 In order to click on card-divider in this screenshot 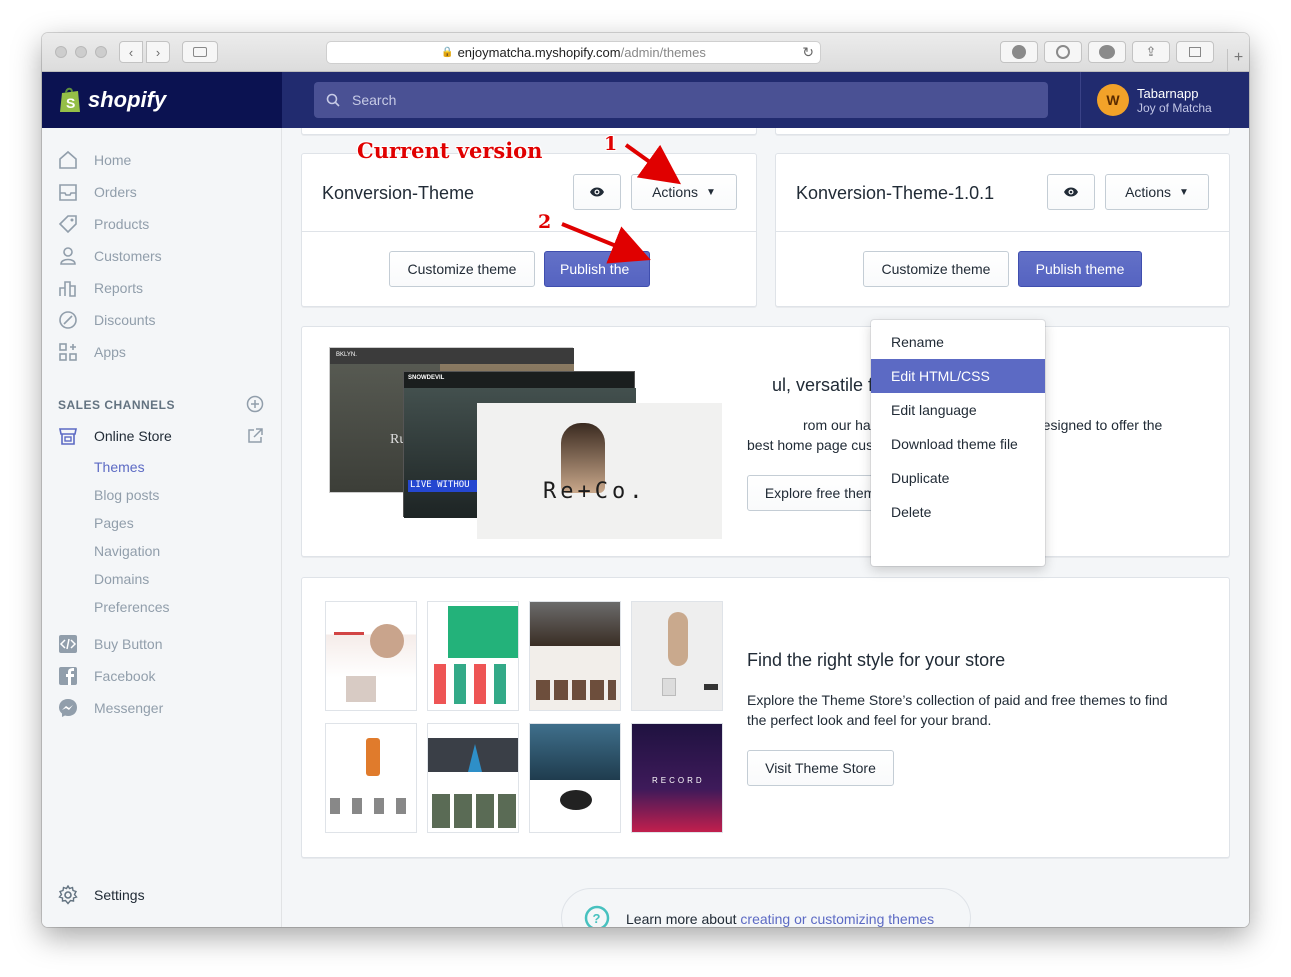, I will do `click(1002, 231)`.